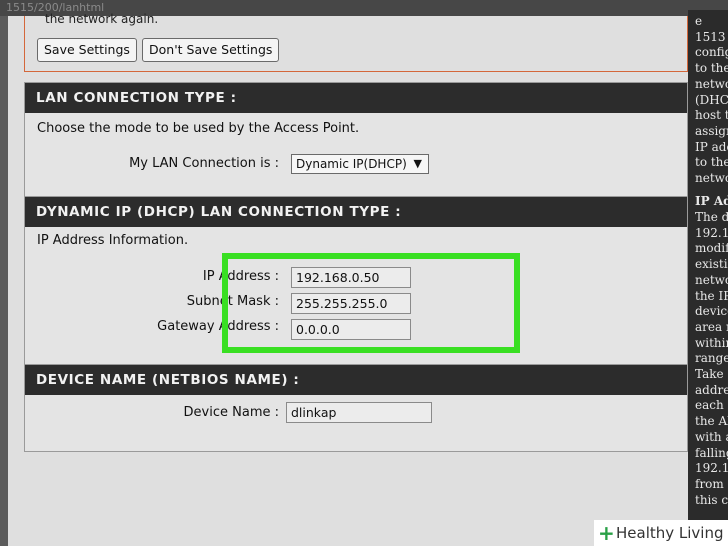 This screenshot has width=728, height=546. Describe the element at coordinates (711, 217) in the screenshot. I see `help-text-line: The d` at that location.